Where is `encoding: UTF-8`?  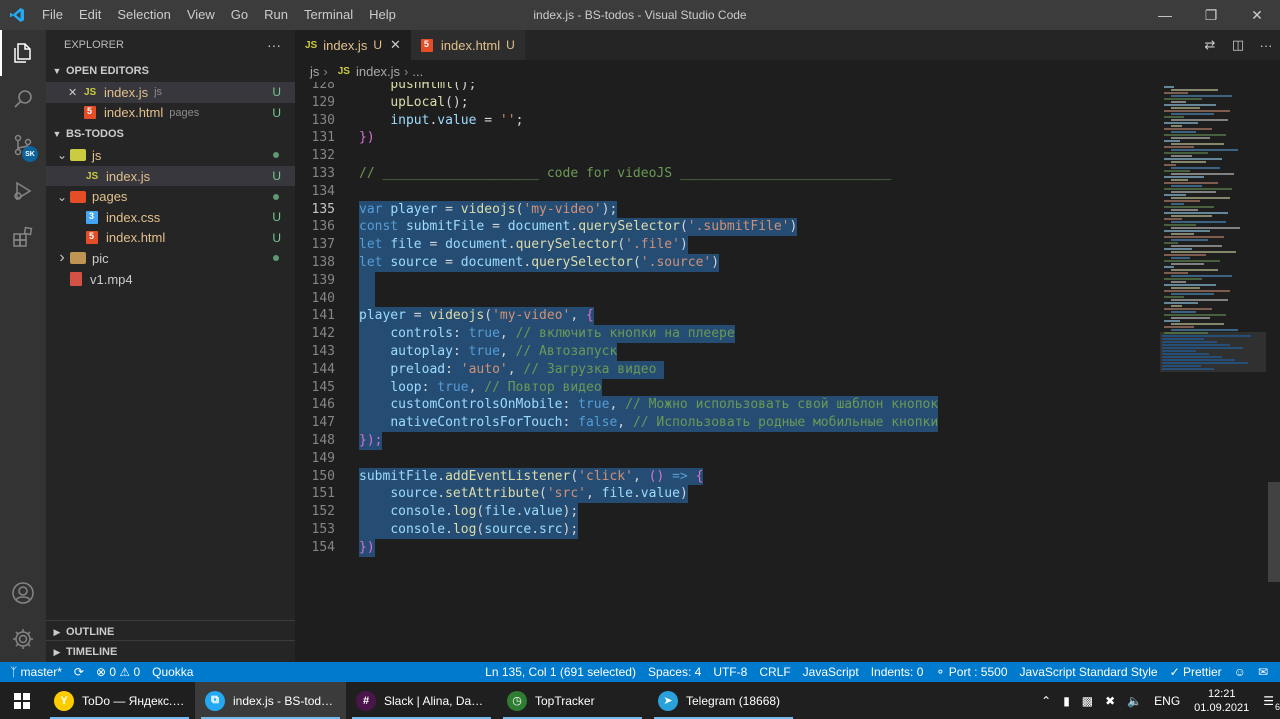
encoding: UTF-8 is located at coordinates (730, 672).